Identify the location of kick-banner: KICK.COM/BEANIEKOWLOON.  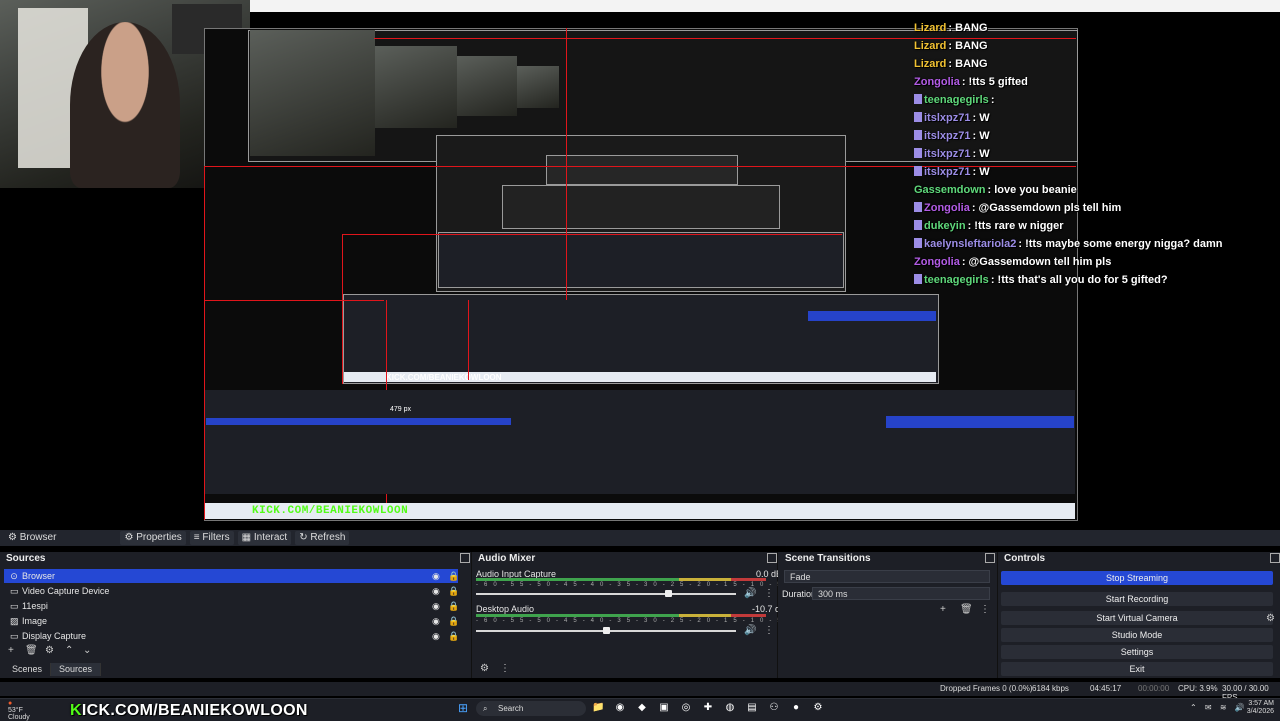
(189, 711).